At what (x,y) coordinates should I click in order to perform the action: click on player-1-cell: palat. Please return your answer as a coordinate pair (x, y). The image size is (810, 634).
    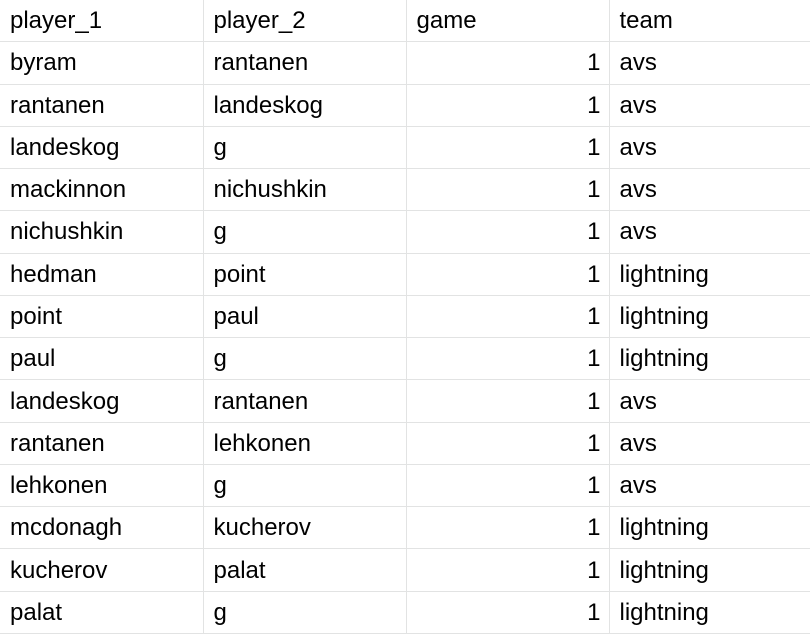
    Looking at the image, I should click on (102, 612).